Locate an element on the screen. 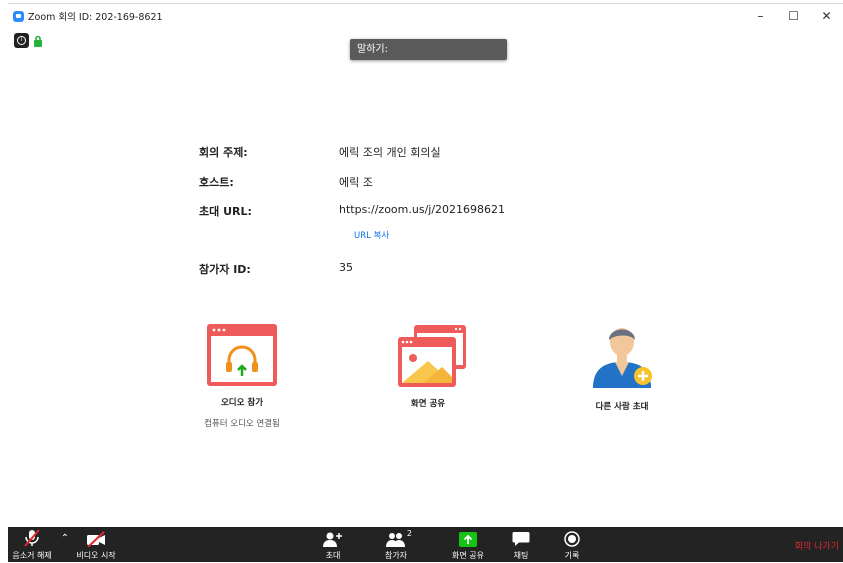  participants-icon is located at coordinates (395, 540).